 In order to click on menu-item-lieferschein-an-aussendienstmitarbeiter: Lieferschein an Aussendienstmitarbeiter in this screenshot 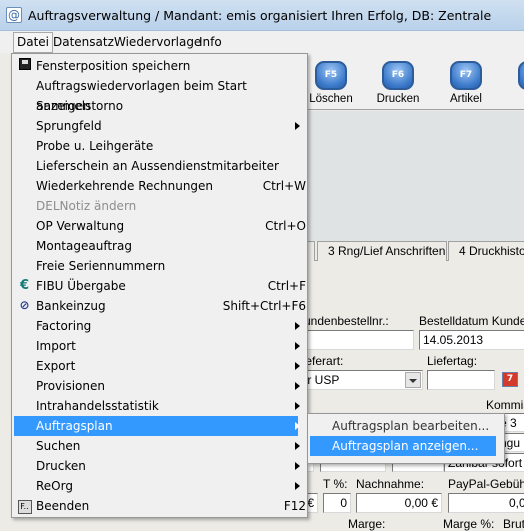, I will do `click(156, 166)`.